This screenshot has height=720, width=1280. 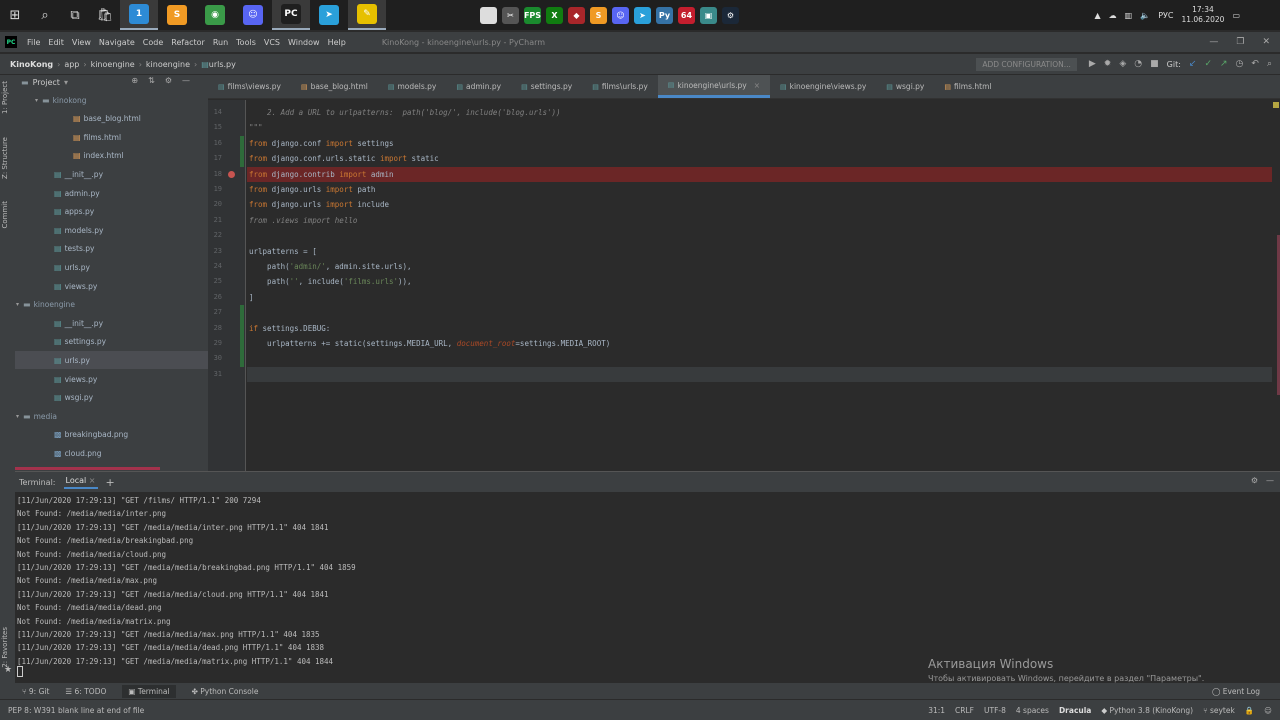 I want to click on editor-tab: ▤ kinoengine\views.py, so click(x=823, y=86).